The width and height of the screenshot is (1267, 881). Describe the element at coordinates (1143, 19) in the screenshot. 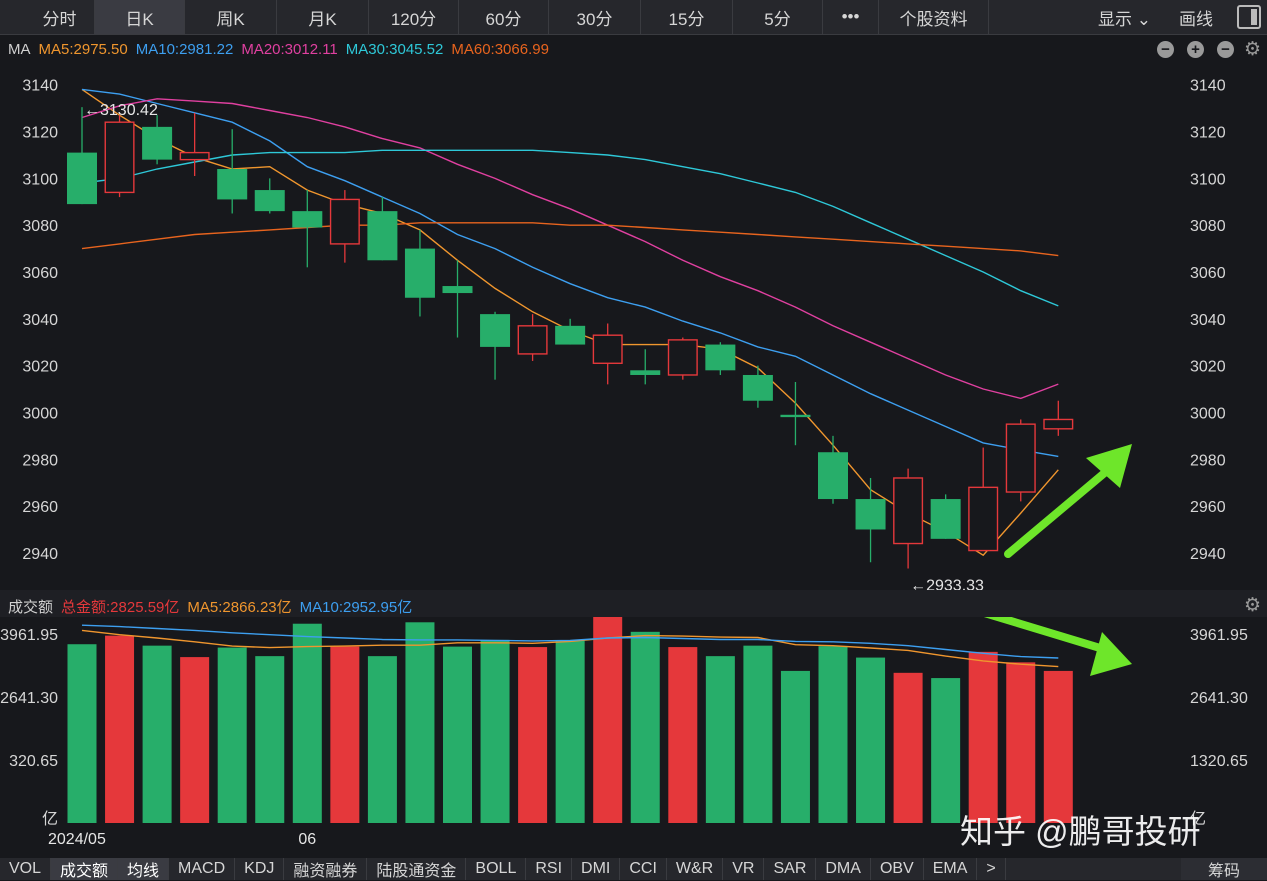

I see `chevron-down-icon: ⌄` at that location.